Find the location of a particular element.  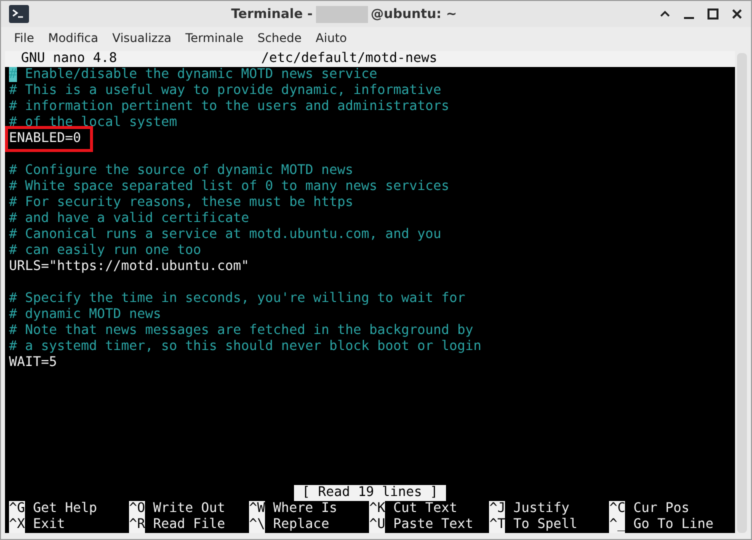

comment-line: # of the local system is located at coordinates (93, 122).